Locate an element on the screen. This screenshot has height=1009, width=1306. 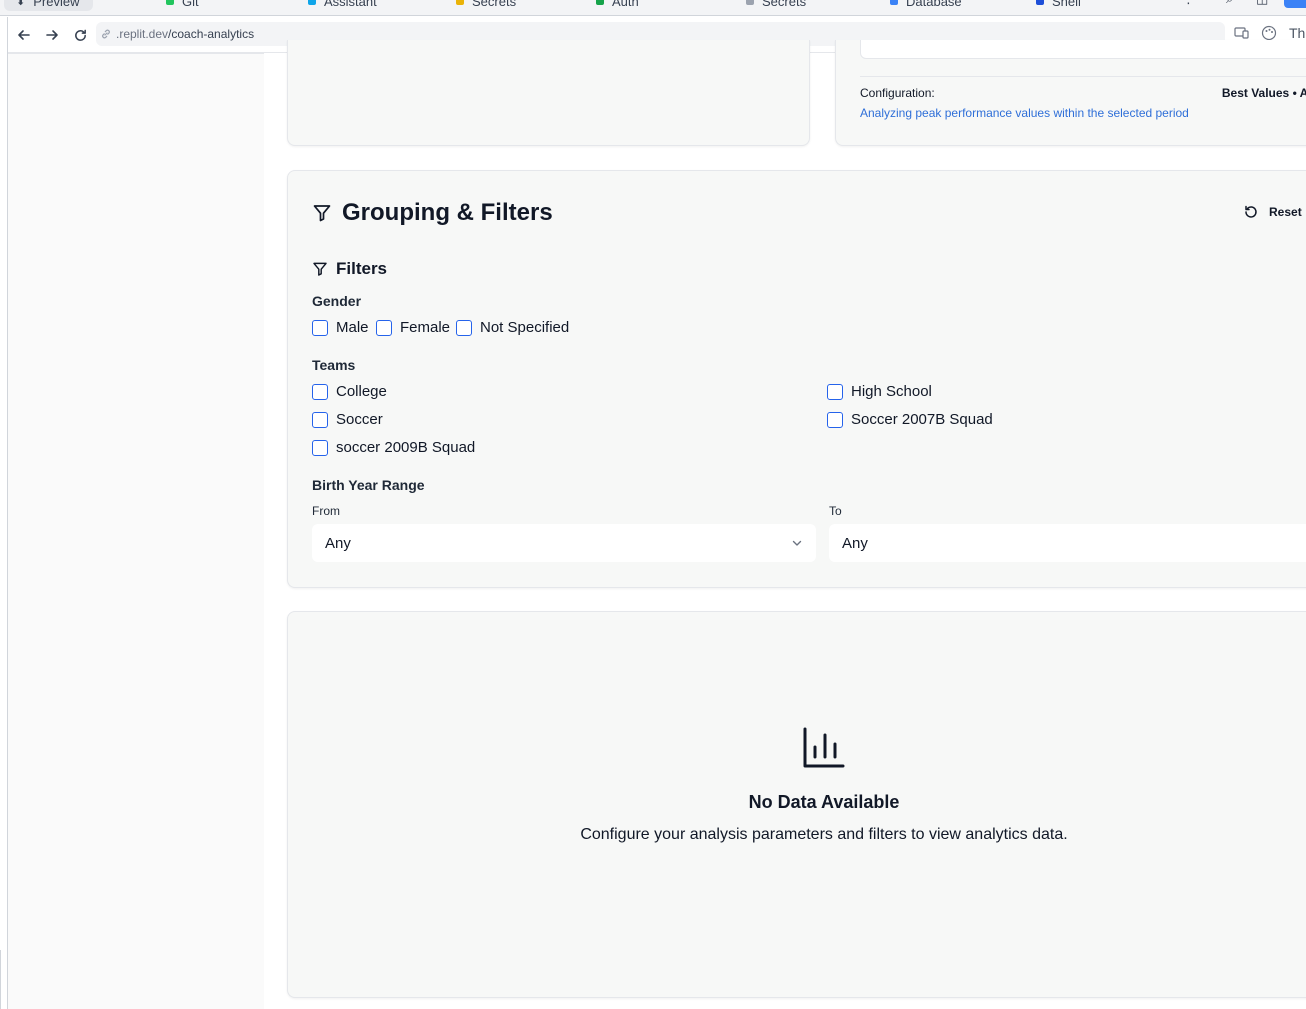
address-right-icons: The is located at coordinates (1270, 33).